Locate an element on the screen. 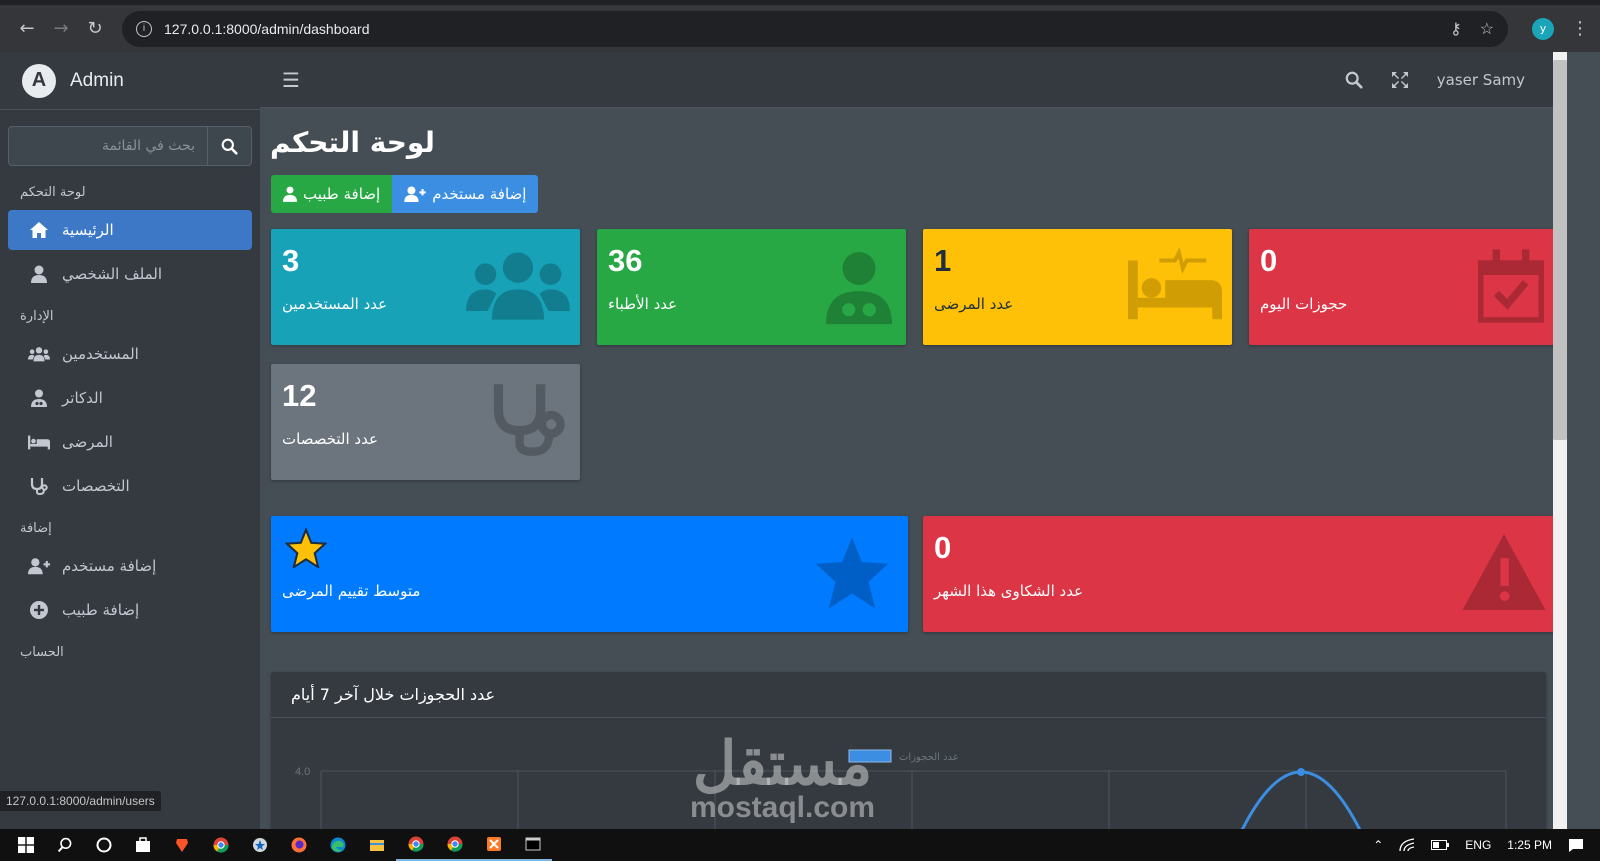 The image size is (1600, 861). watermark-english: mostaql.com is located at coordinates (783, 807).